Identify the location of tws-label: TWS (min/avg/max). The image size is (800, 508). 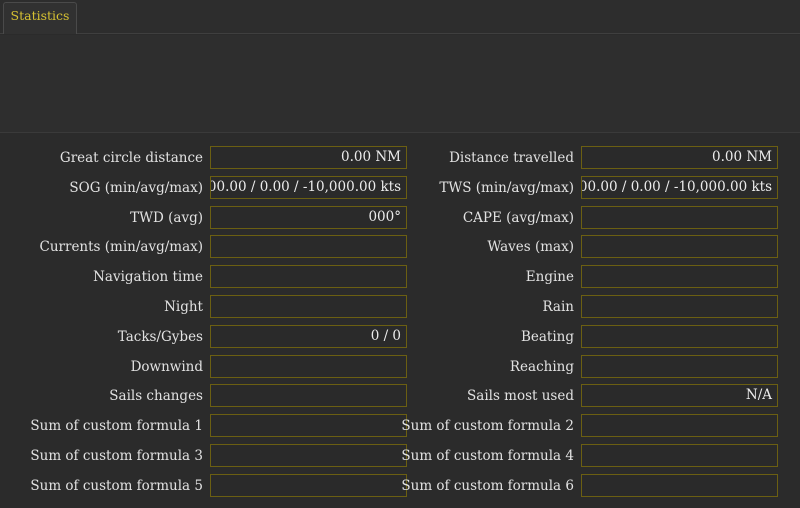
(506, 187).